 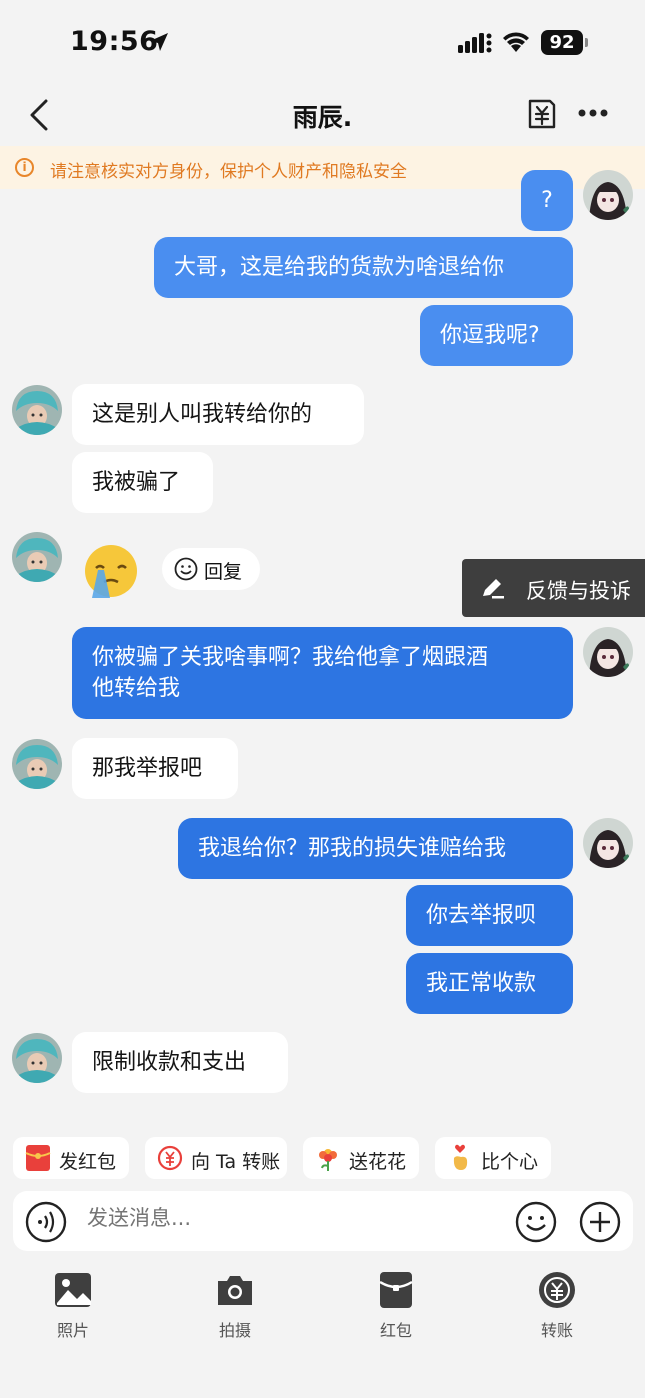 I want to click on smile-icon, so click(x=186, y=569).